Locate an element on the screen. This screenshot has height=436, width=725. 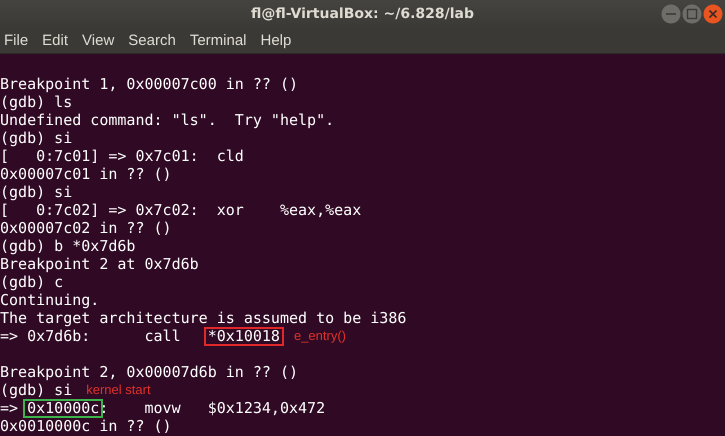
terminal-text: Breakpoint 1, 0x00007c00 in ?? () is located at coordinates (149, 84).